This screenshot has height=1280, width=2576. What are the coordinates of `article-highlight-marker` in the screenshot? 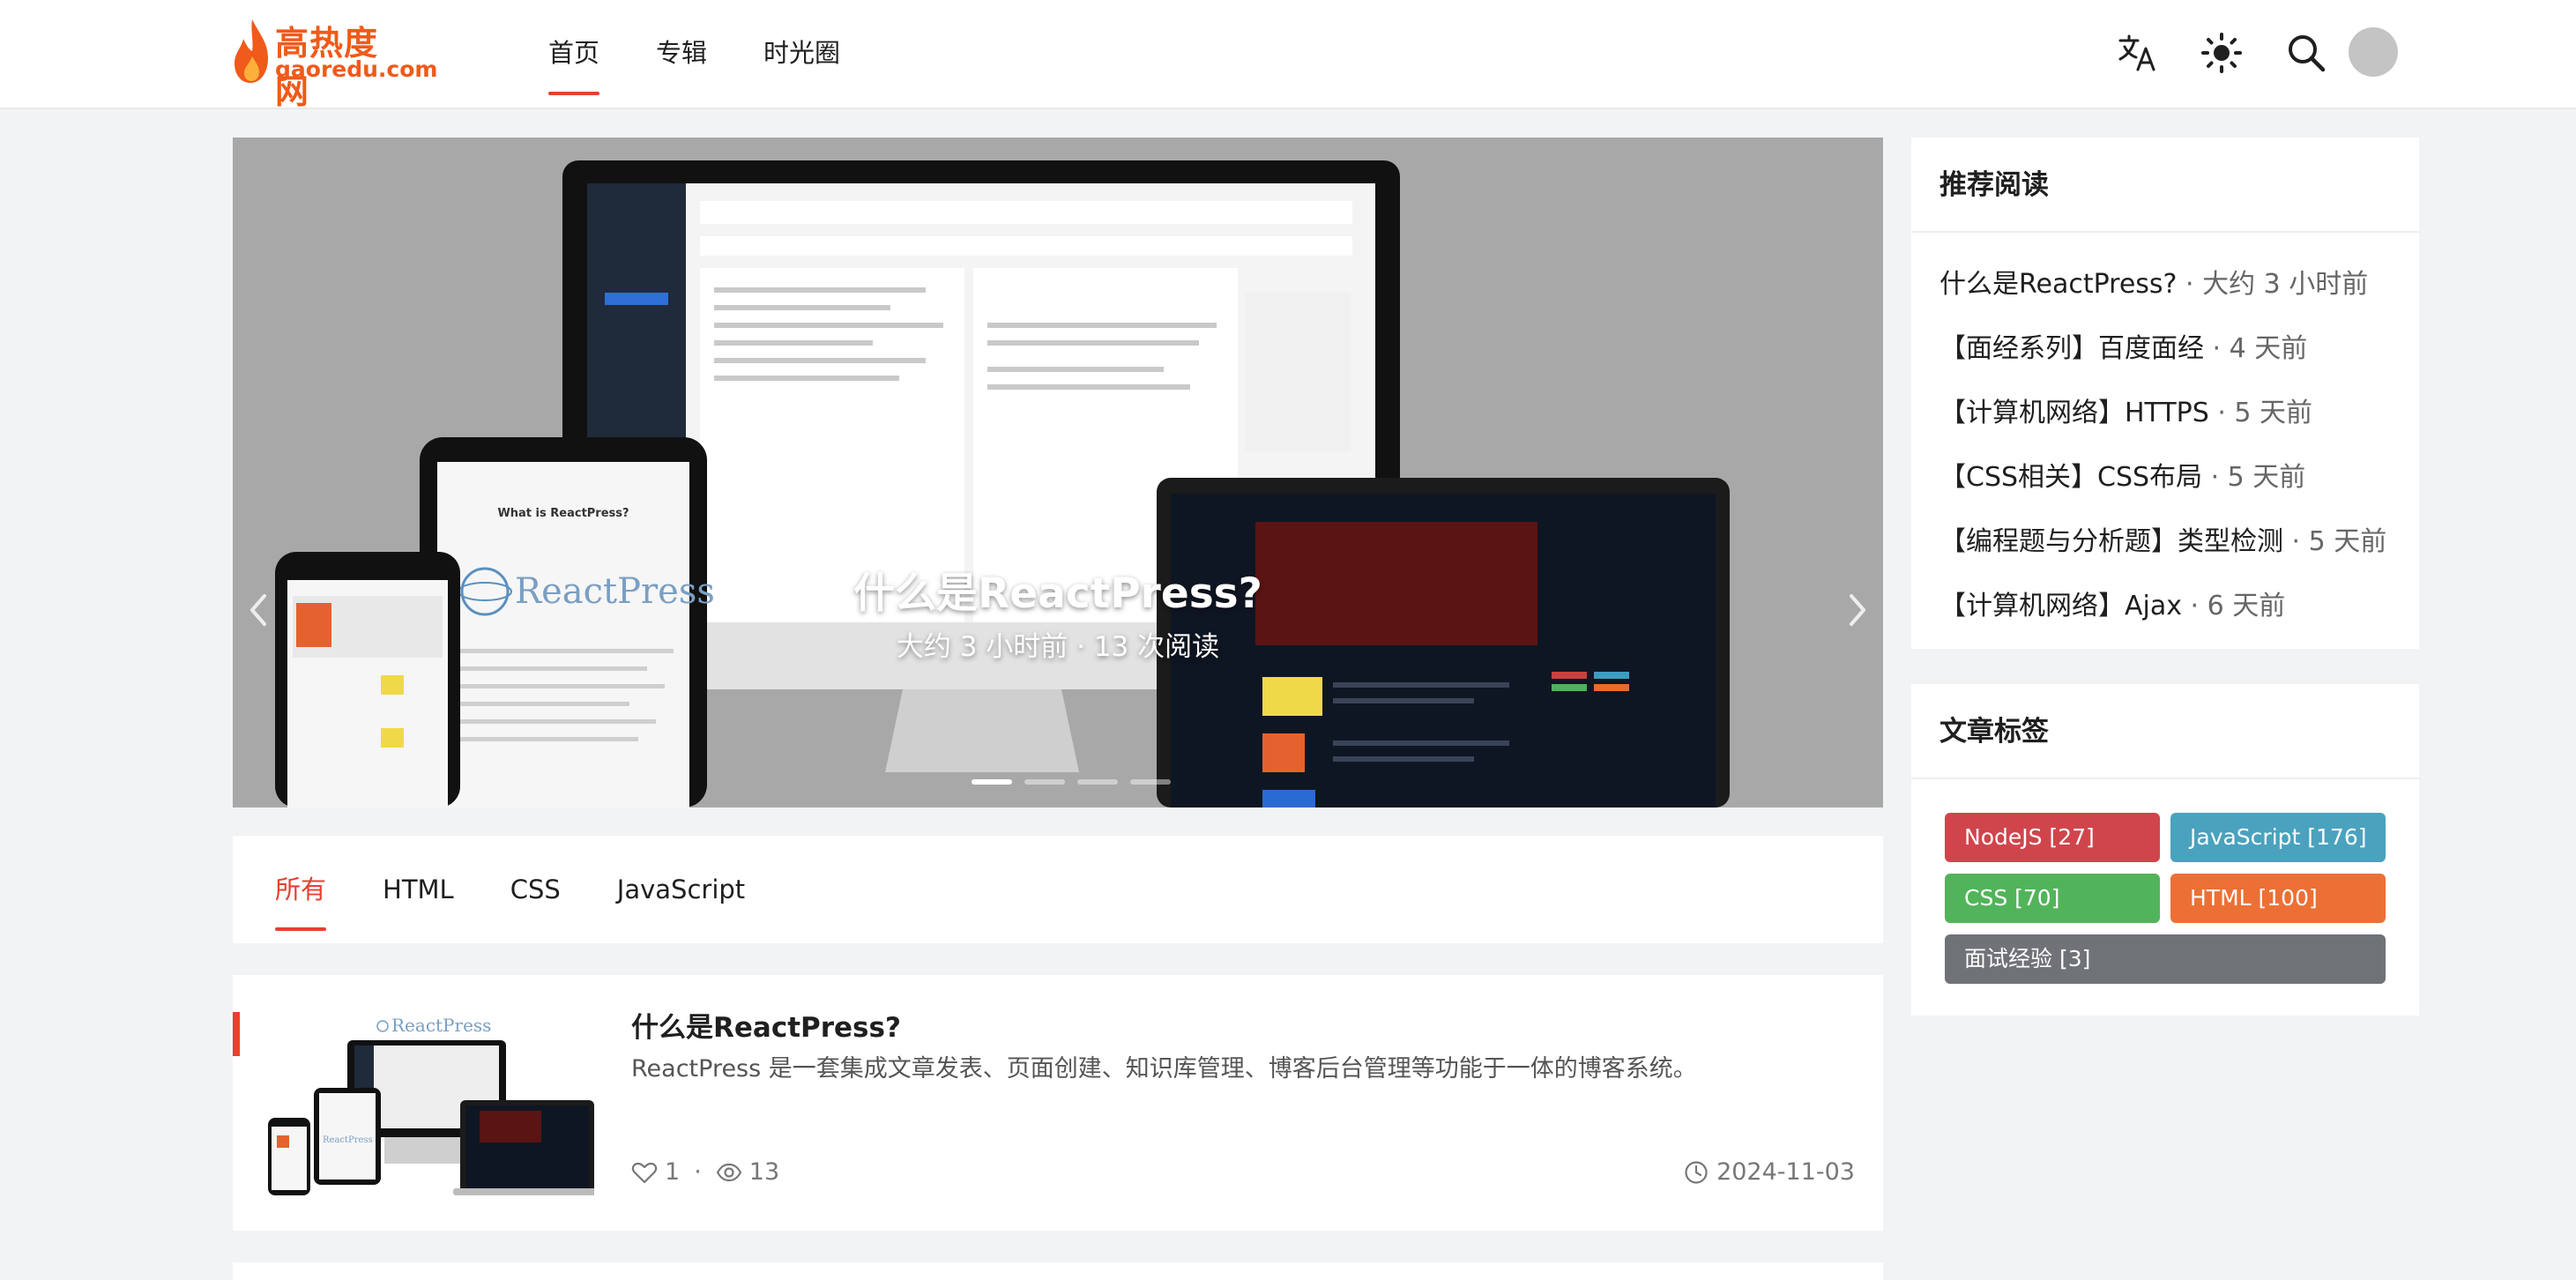 It's located at (237, 1034).